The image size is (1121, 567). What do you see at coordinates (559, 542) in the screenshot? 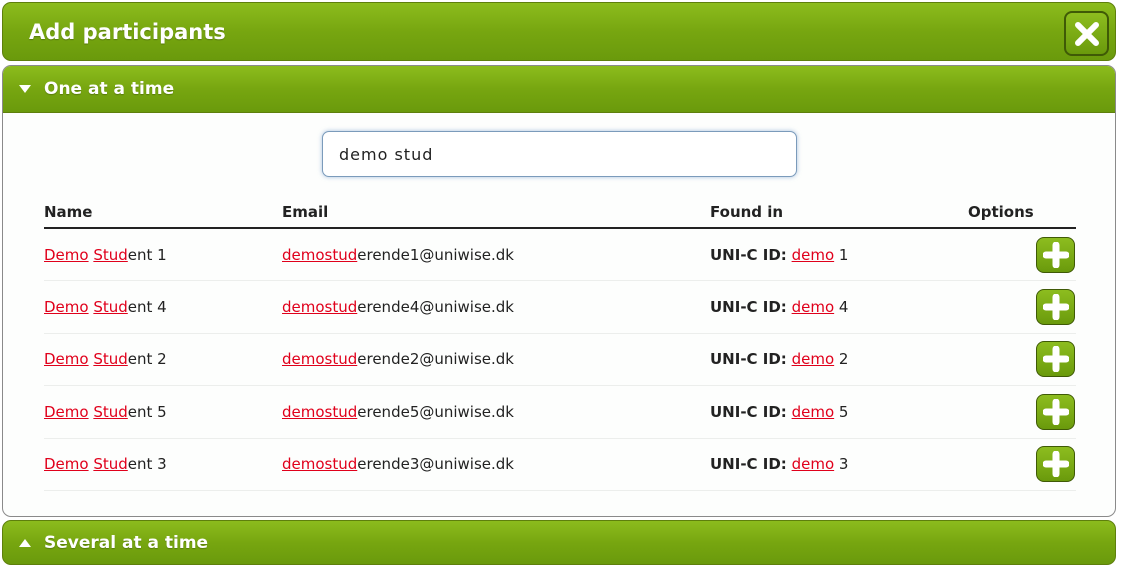
I see `several-at-a-time-header: Several at a time` at bounding box center [559, 542].